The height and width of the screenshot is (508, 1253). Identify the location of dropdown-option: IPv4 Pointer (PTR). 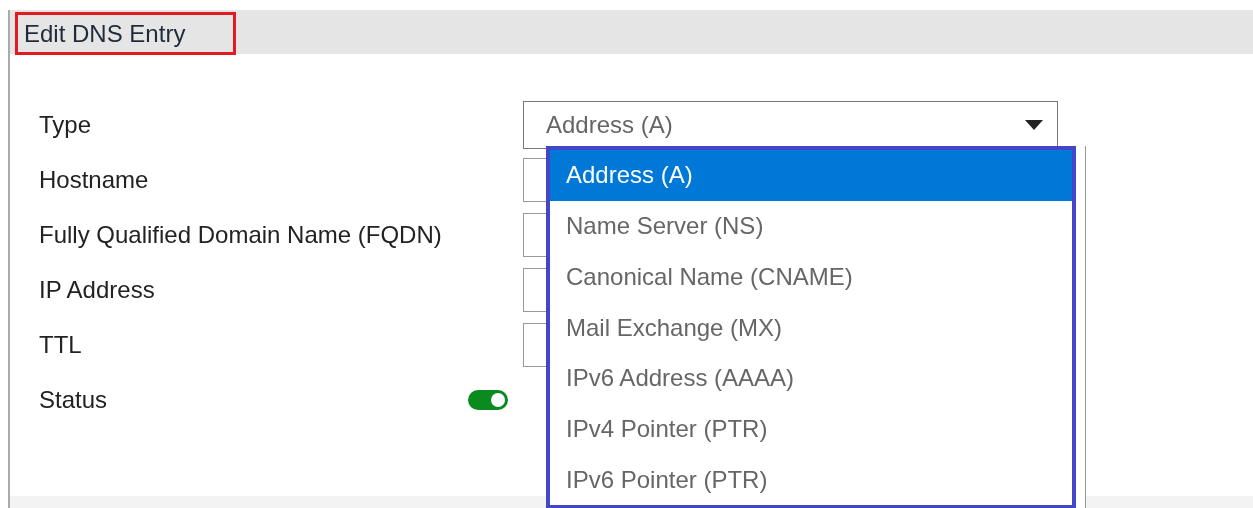
(811, 429).